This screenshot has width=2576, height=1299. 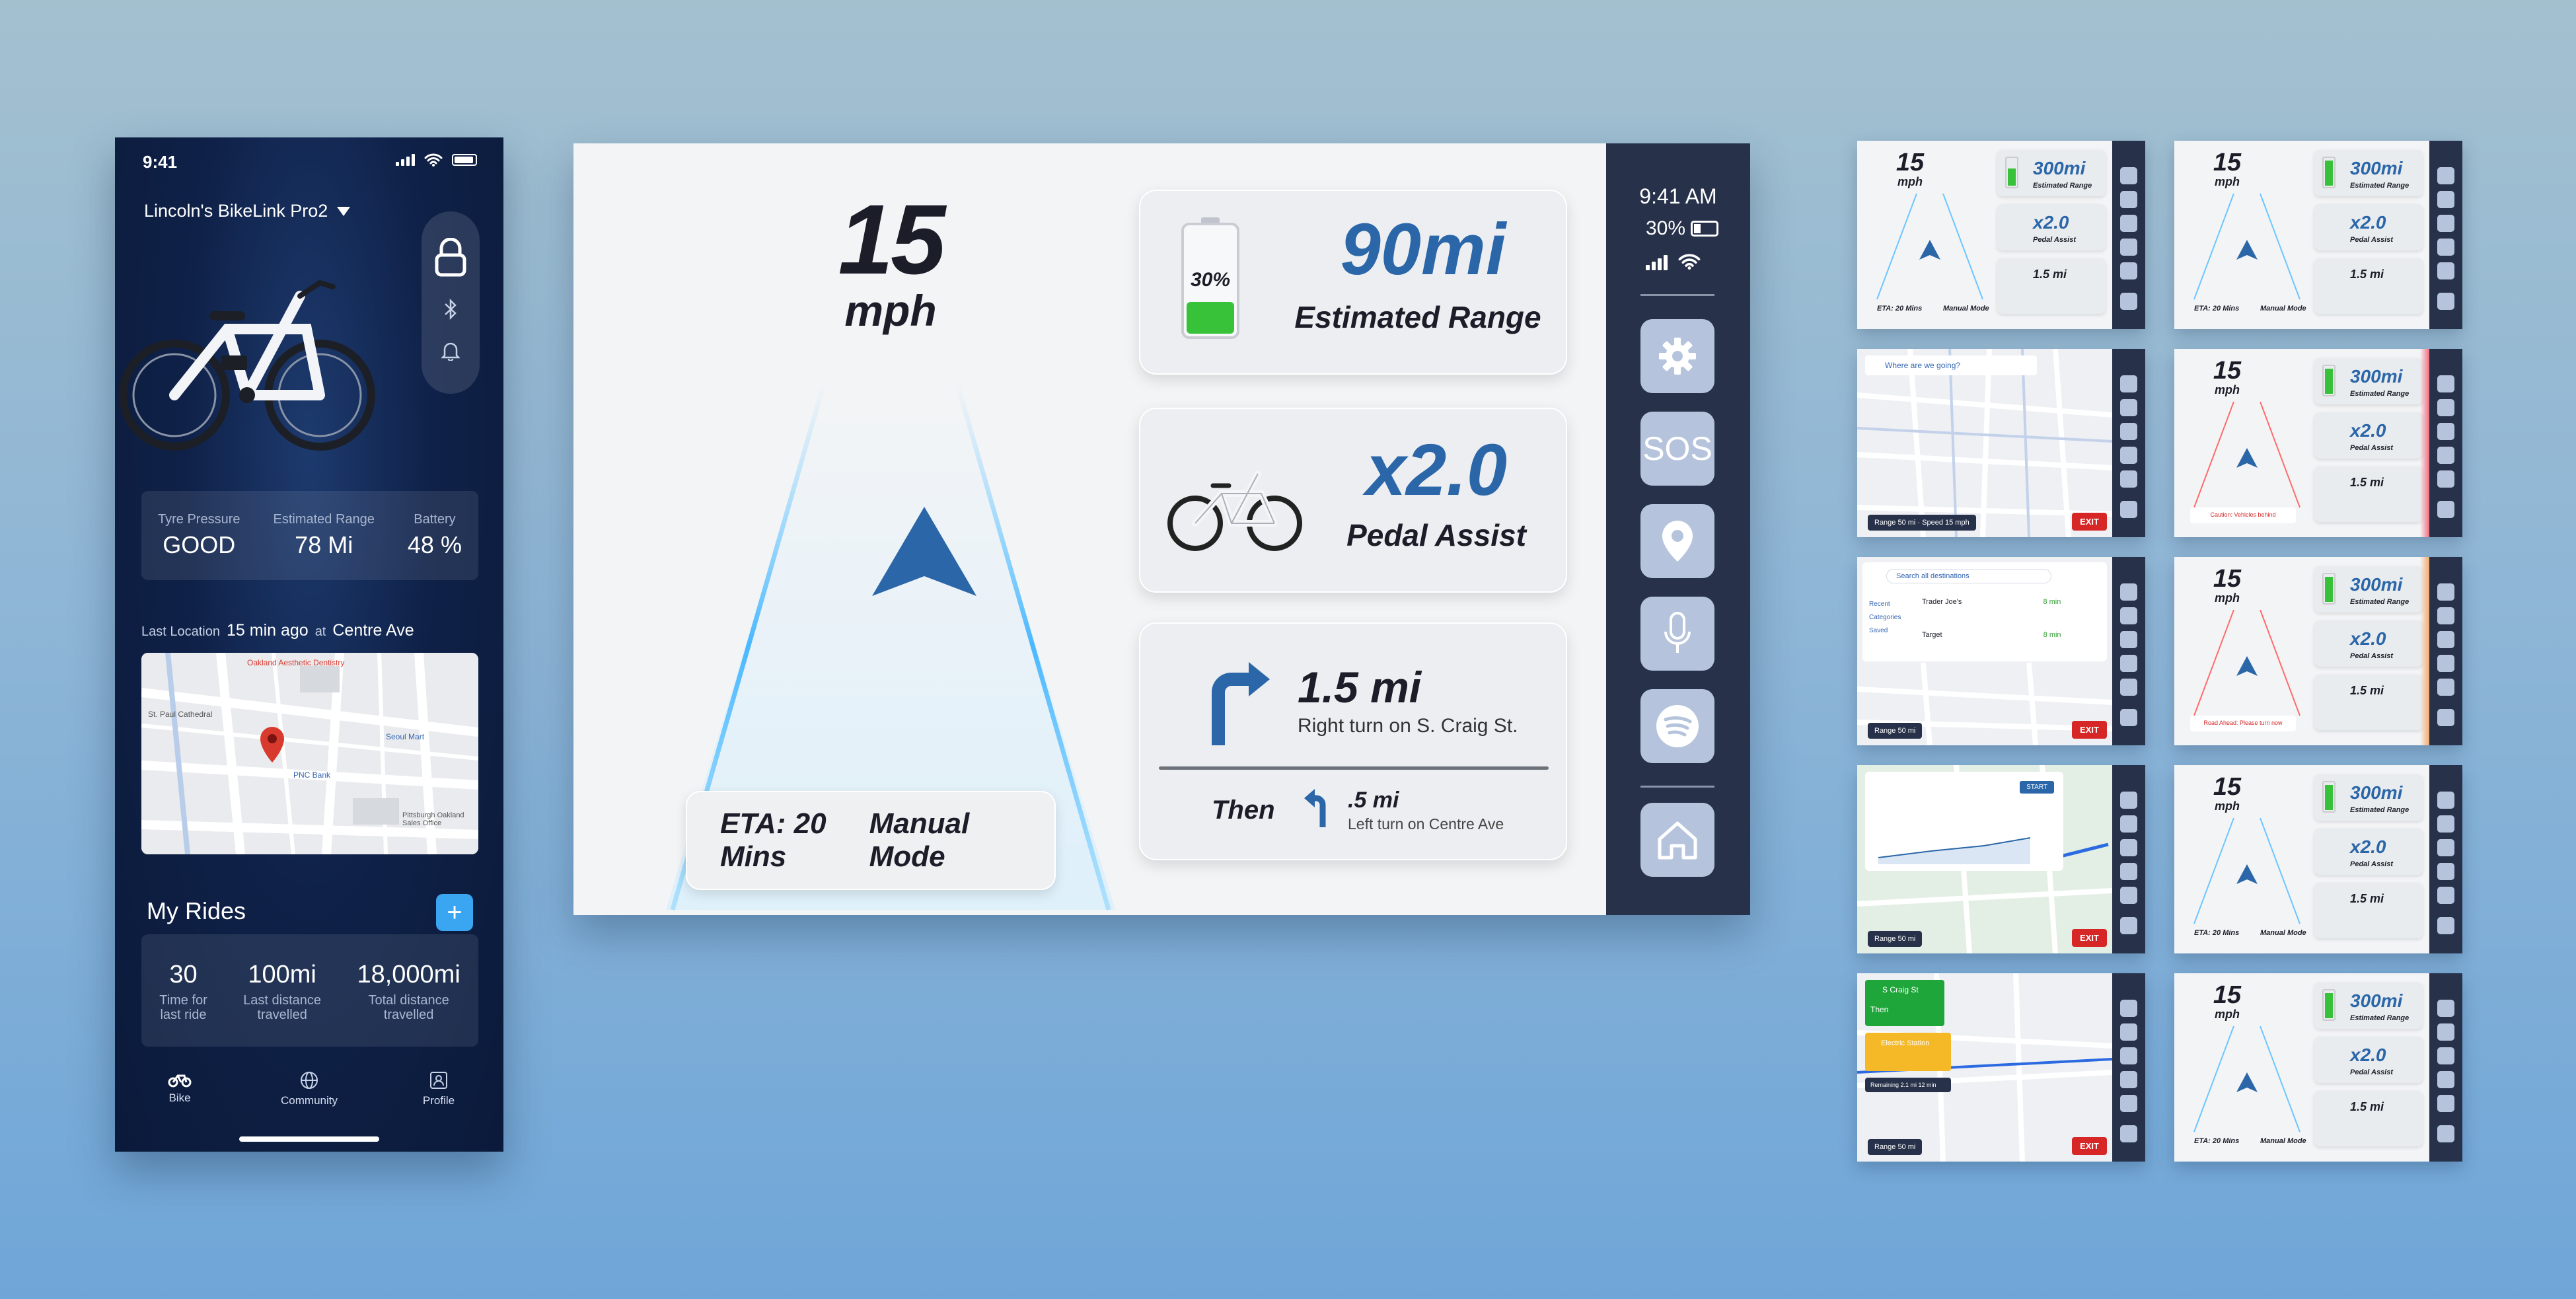 What do you see at coordinates (282, 1001) in the screenshot?
I see `ride-label-line1: Last distance` at bounding box center [282, 1001].